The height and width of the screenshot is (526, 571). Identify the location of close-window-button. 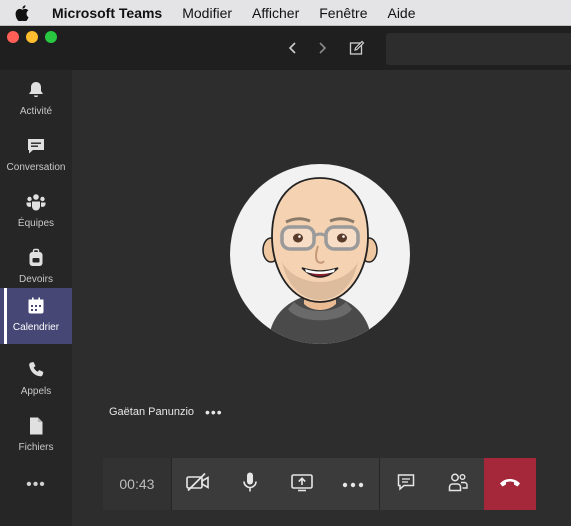
(13, 37).